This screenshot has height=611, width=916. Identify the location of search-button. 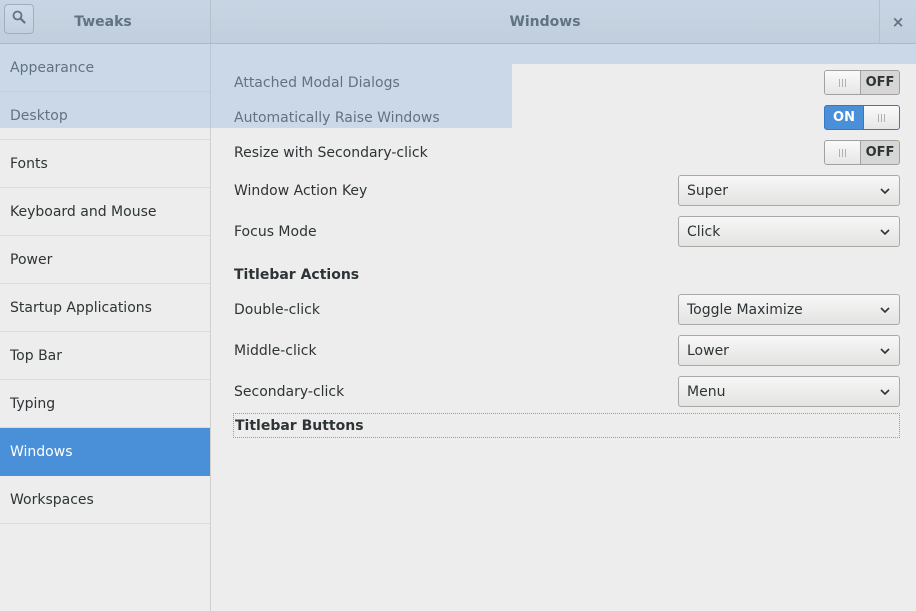
(19, 19).